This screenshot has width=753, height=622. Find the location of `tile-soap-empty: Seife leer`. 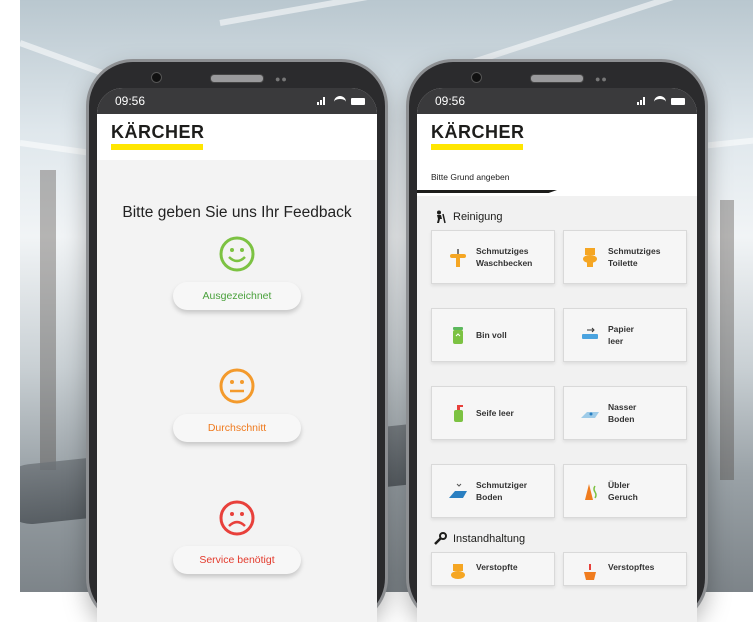

tile-soap-empty: Seife leer is located at coordinates (493, 413).